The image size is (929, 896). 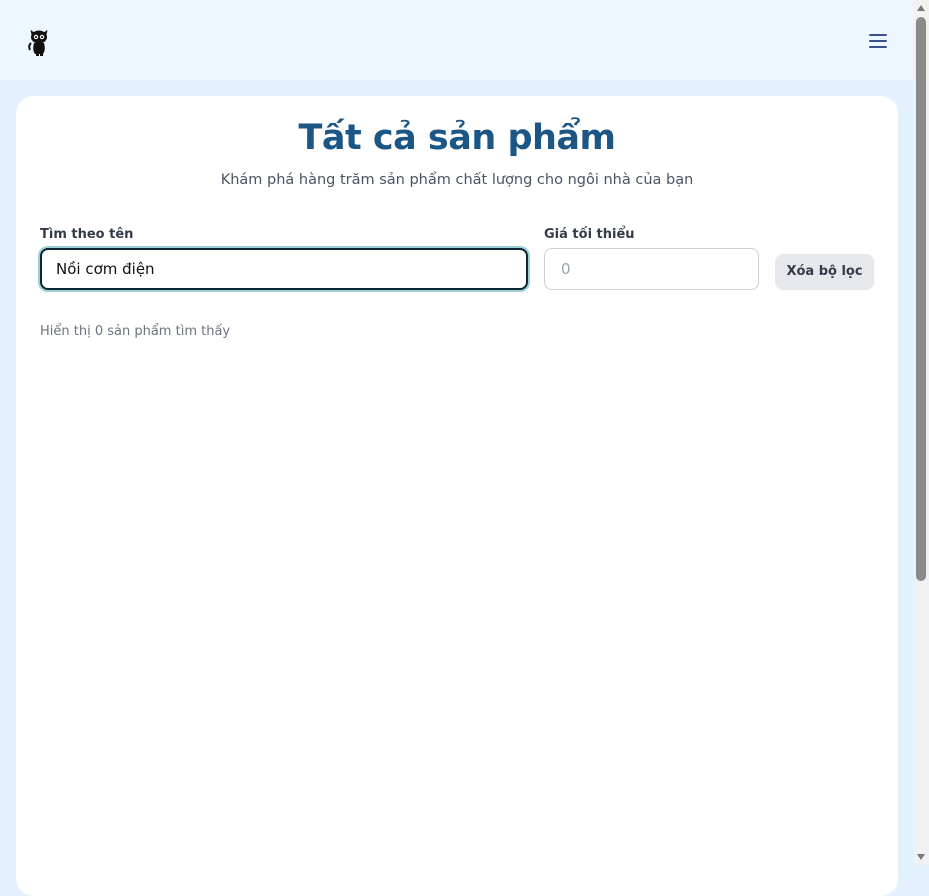 What do you see at coordinates (878, 41) in the screenshot?
I see `hamburger-menu-icon` at bounding box center [878, 41].